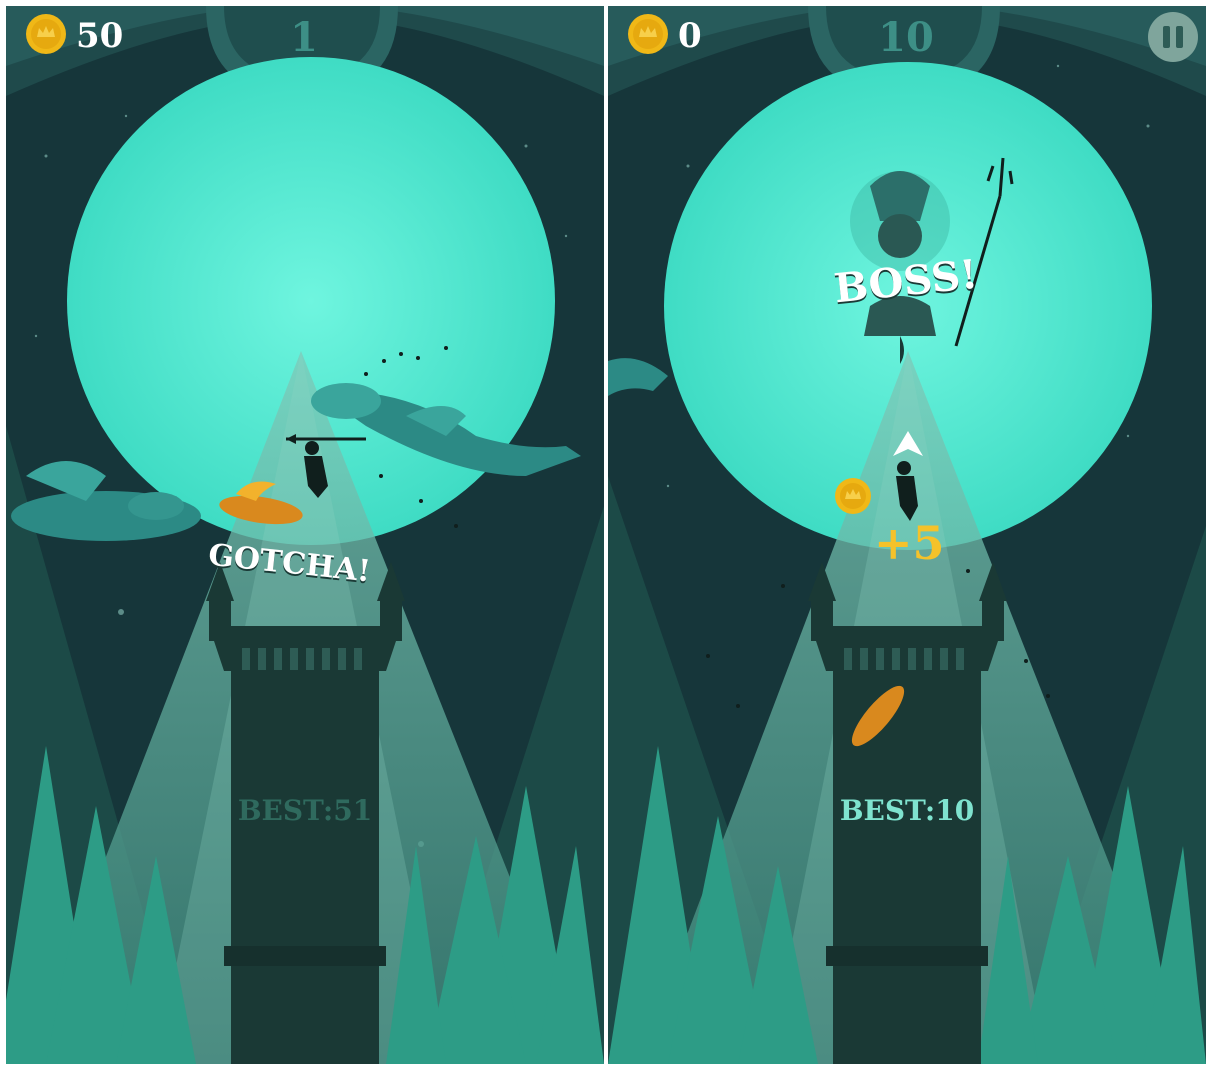 This screenshot has width=1211, height=1068. What do you see at coordinates (1173, 37) in the screenshot?
I see `pause-button` at bounding box center [1173, 37].